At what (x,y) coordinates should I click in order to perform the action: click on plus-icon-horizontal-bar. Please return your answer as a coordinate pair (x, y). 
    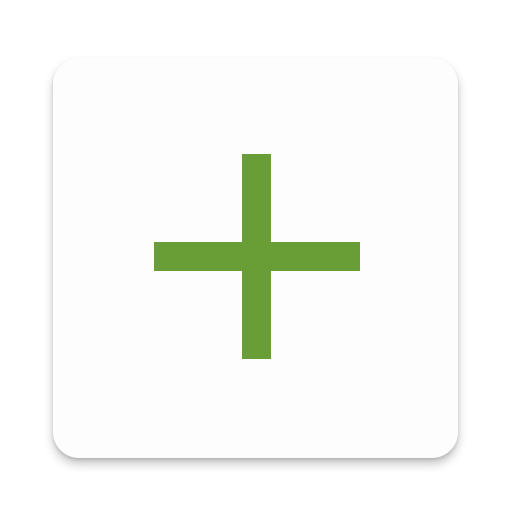
    Looking at the image, I should click on (257, 256).